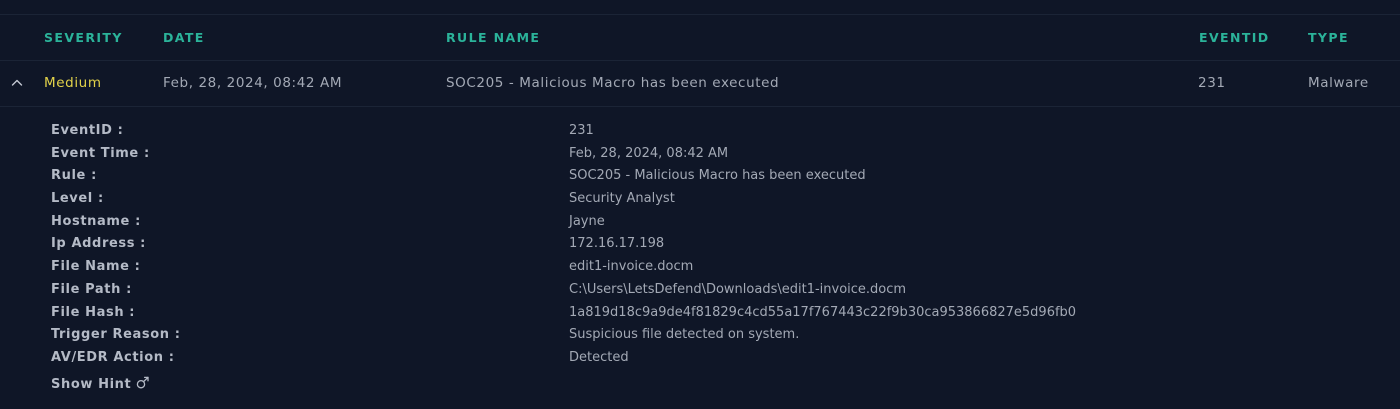 Image resolution: width=1400 pixels, height=409 pixels. I want to click on show-hint-link: Show Hint, so click(100, 384).